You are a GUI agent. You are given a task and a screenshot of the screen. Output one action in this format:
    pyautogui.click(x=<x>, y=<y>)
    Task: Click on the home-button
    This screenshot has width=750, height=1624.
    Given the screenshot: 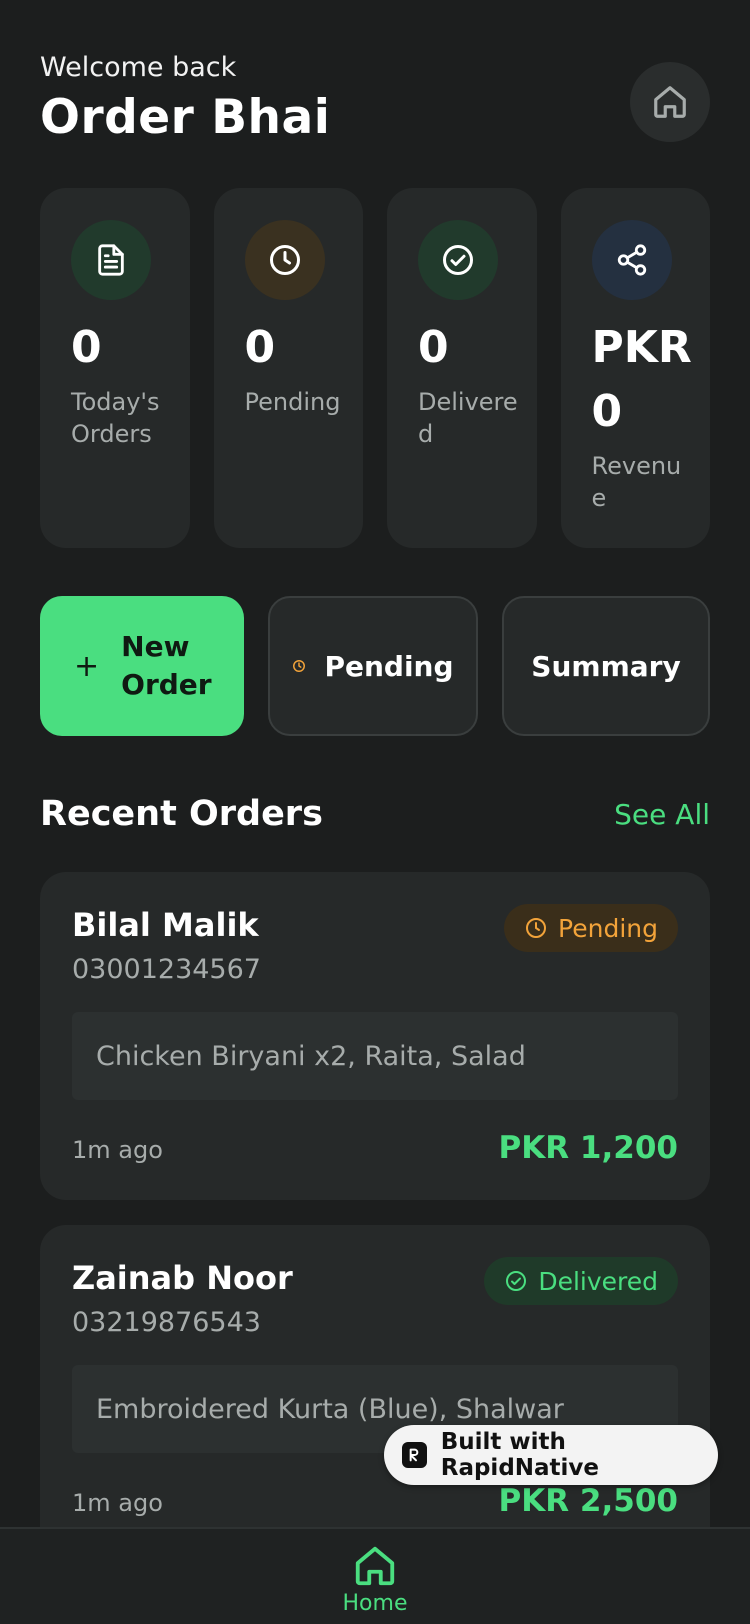 What is the action you would take?
    pyautogui.click(x=670, y=102)
    